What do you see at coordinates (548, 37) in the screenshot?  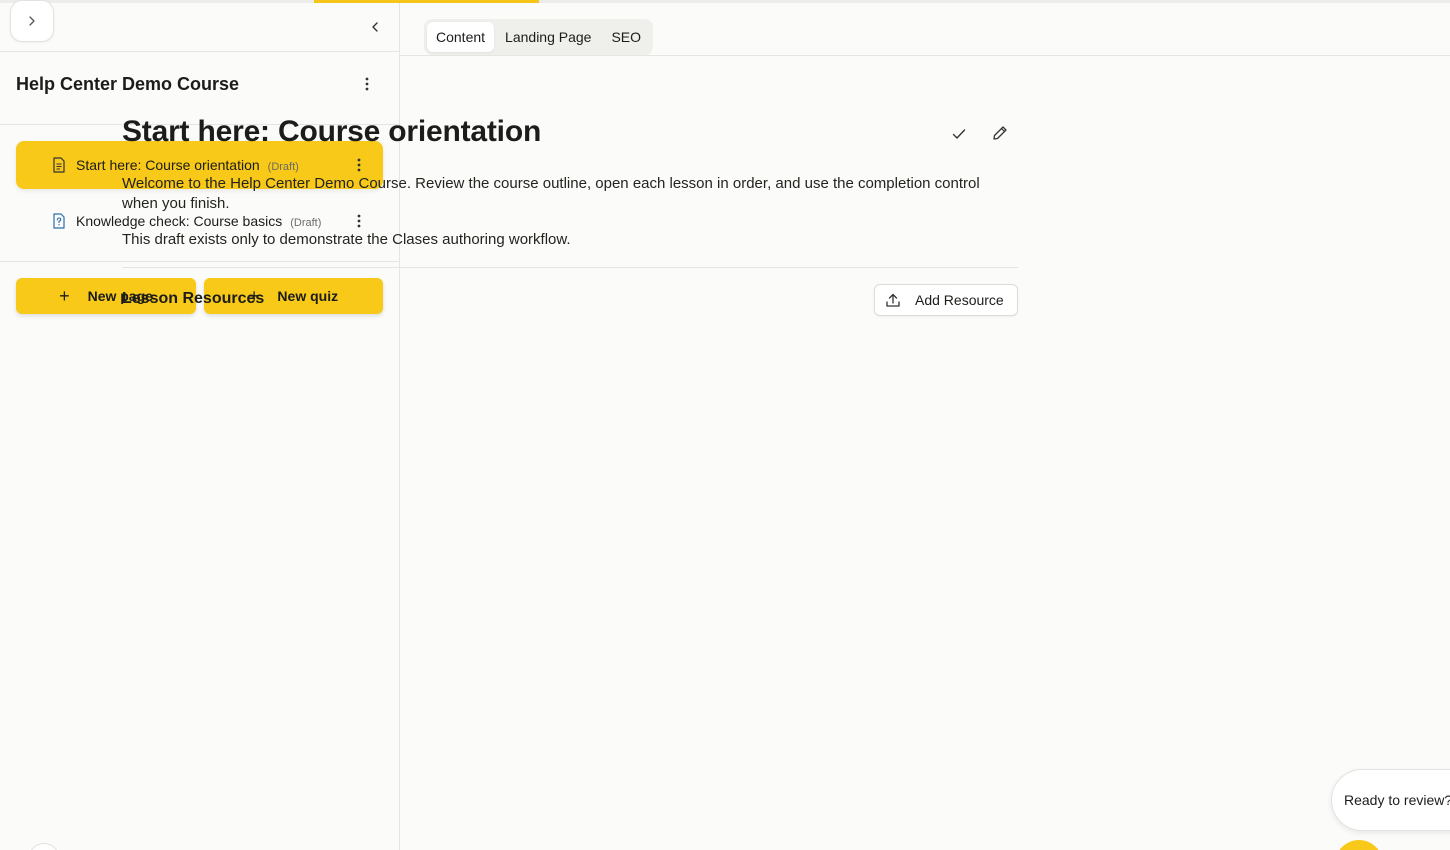 I see `tab-landing-page: Landing Page` at bounding box center [548, 37].